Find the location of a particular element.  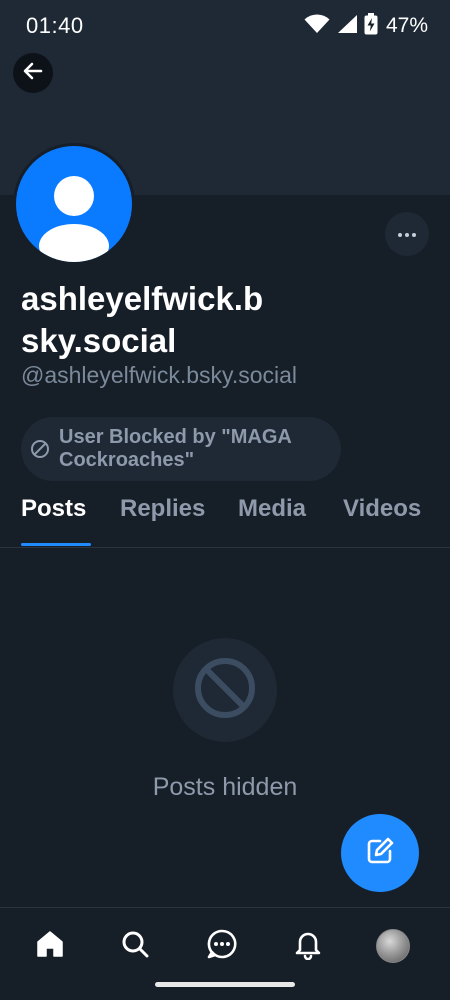

bell-icon is located at coordinates (308, 946).